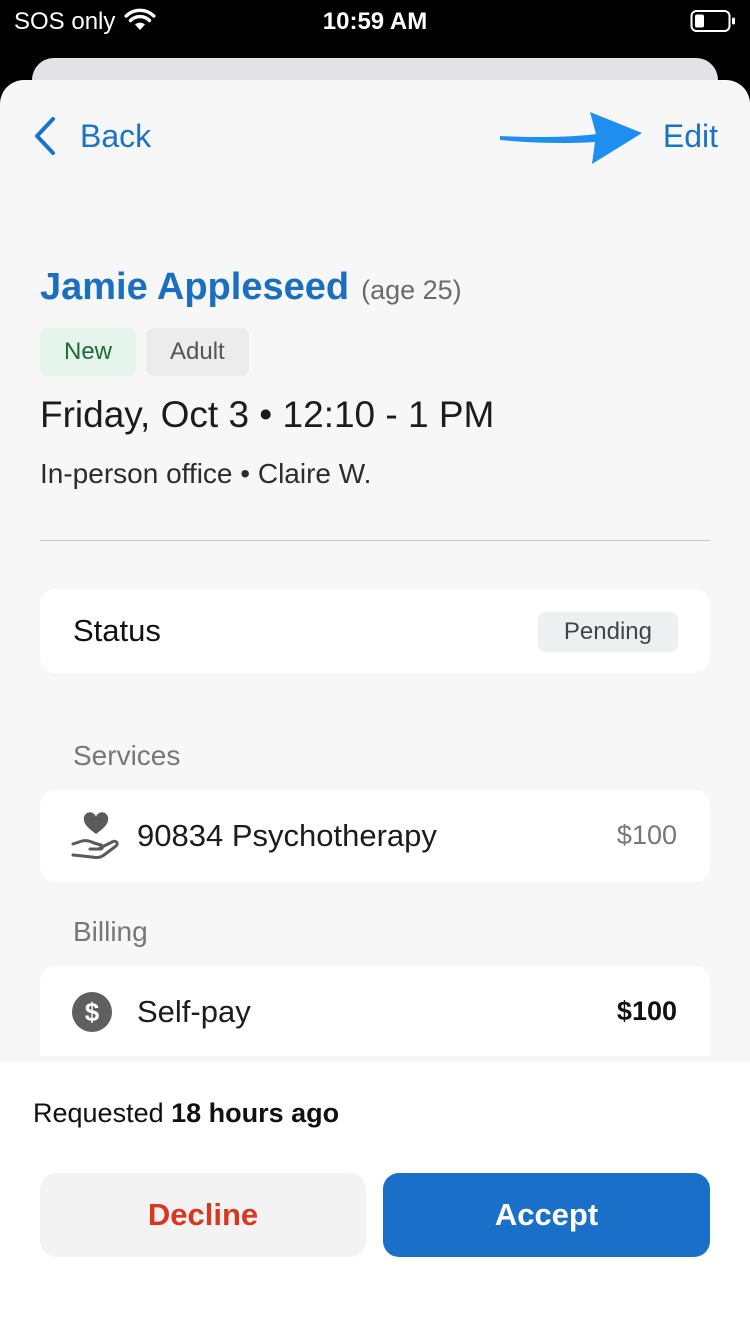 This screenshot has width=750, height=1334. Describe the element at coordinates (96, 839) in the screenshot. I see `hand-heart-icon` at that location.